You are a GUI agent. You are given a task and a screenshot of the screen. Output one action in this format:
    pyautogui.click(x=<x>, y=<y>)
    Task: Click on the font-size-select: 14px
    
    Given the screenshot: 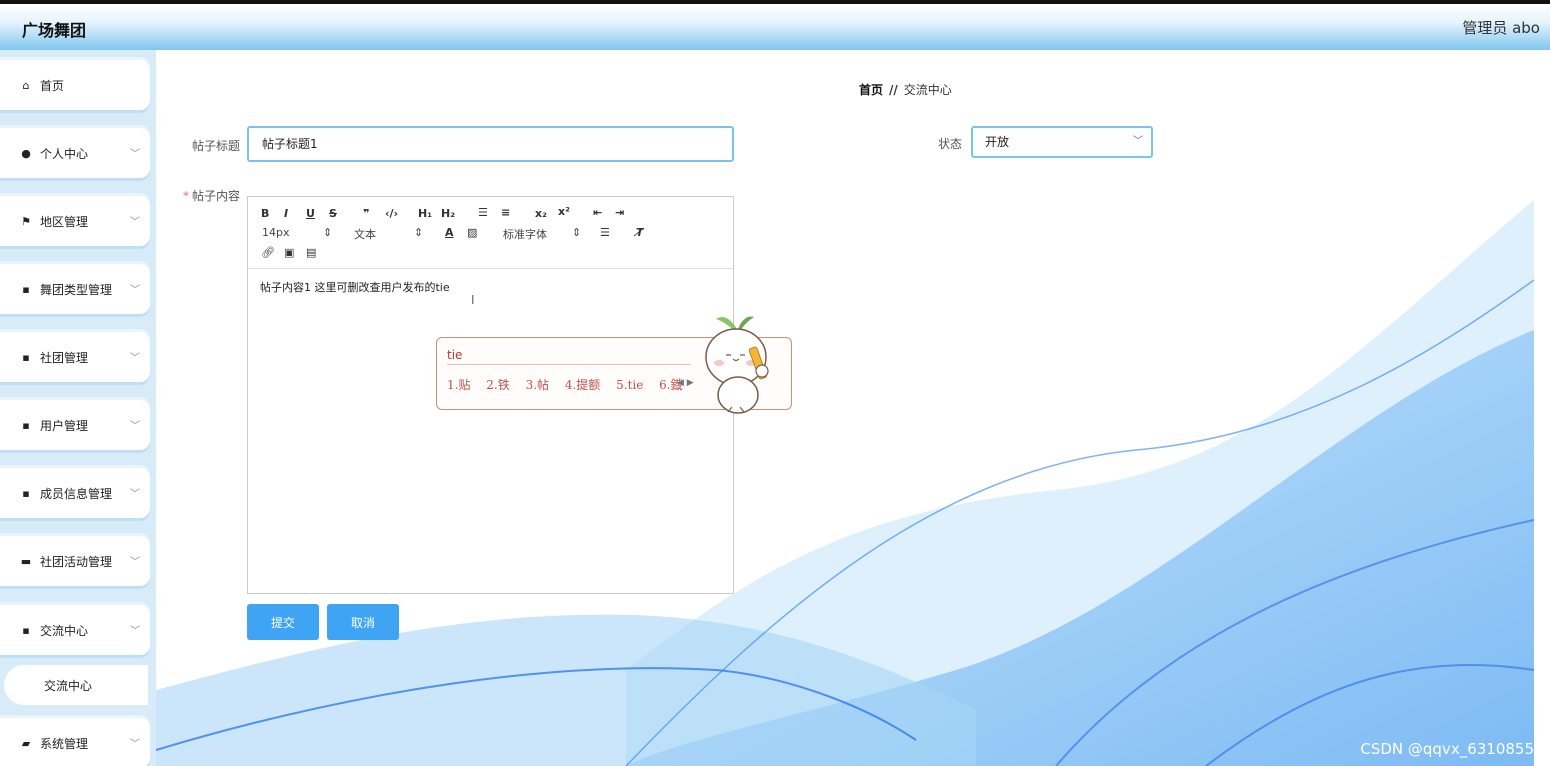 What is the action you would take?
    pyautogui.click(x=276, y=232)
    